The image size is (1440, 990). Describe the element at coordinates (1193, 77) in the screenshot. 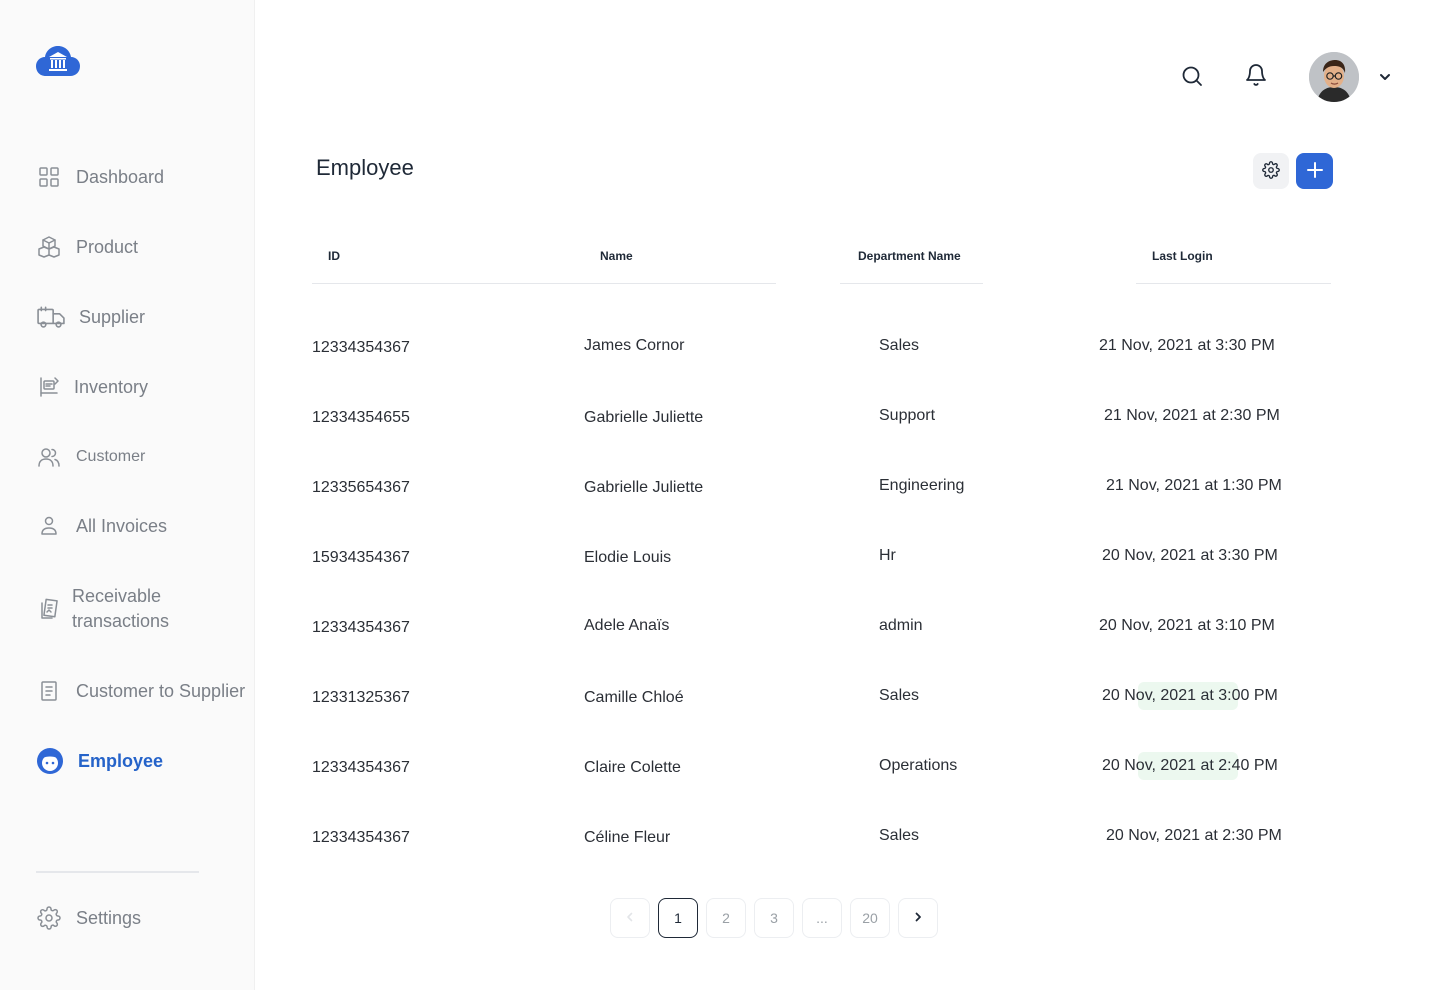

I see `search-icon` at that location.